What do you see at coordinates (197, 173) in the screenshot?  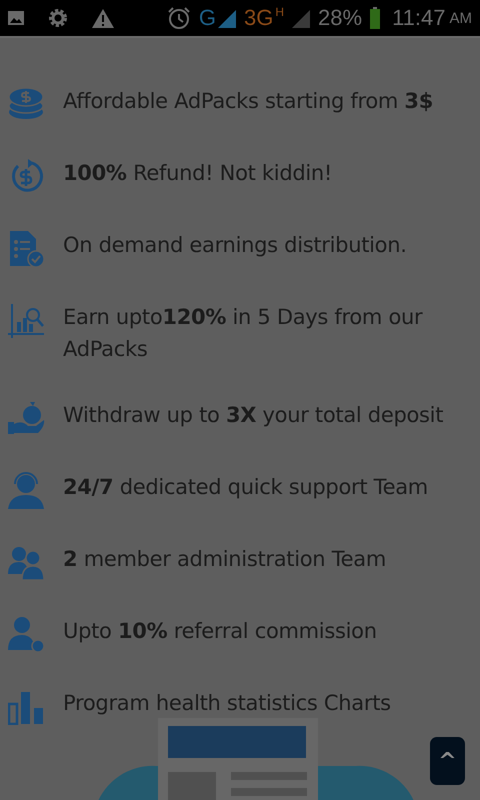 I see `feature-text: 100% Refund! Not kiddin!` at bounding box center [197, 173].